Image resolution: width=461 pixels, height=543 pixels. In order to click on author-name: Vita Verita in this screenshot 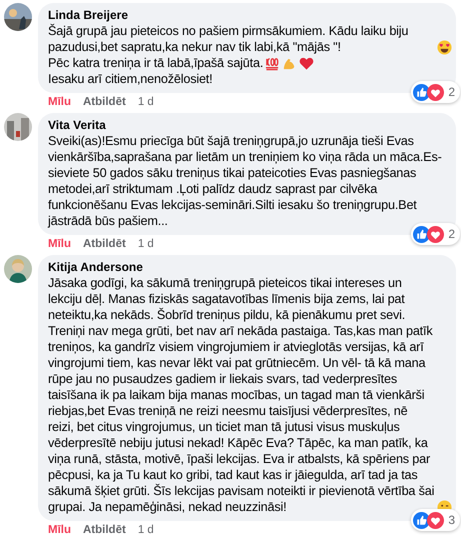, I will do `click(250, 125)`.